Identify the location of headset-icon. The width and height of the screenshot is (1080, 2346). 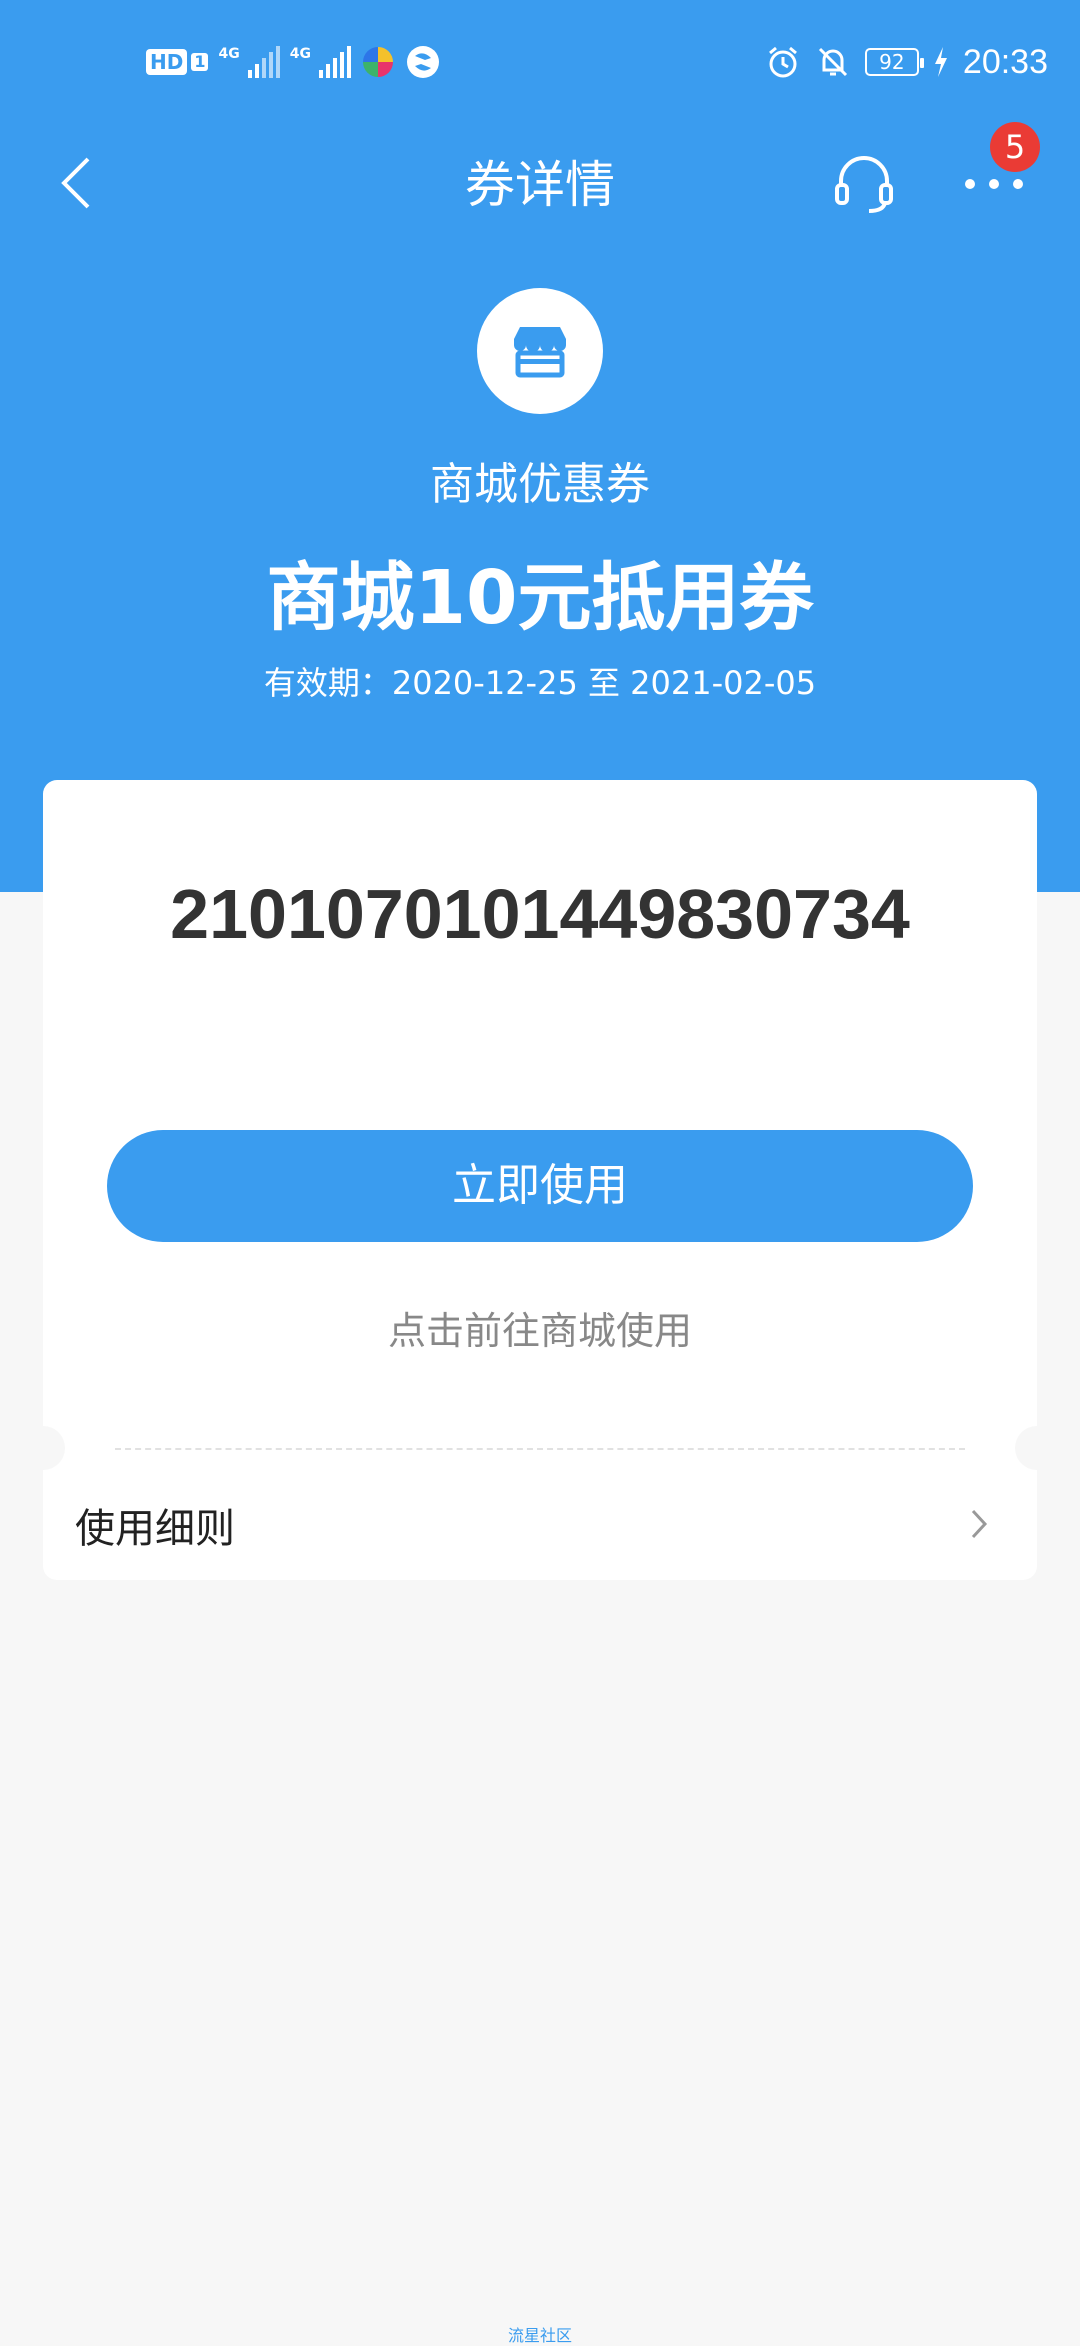
(864, 184).